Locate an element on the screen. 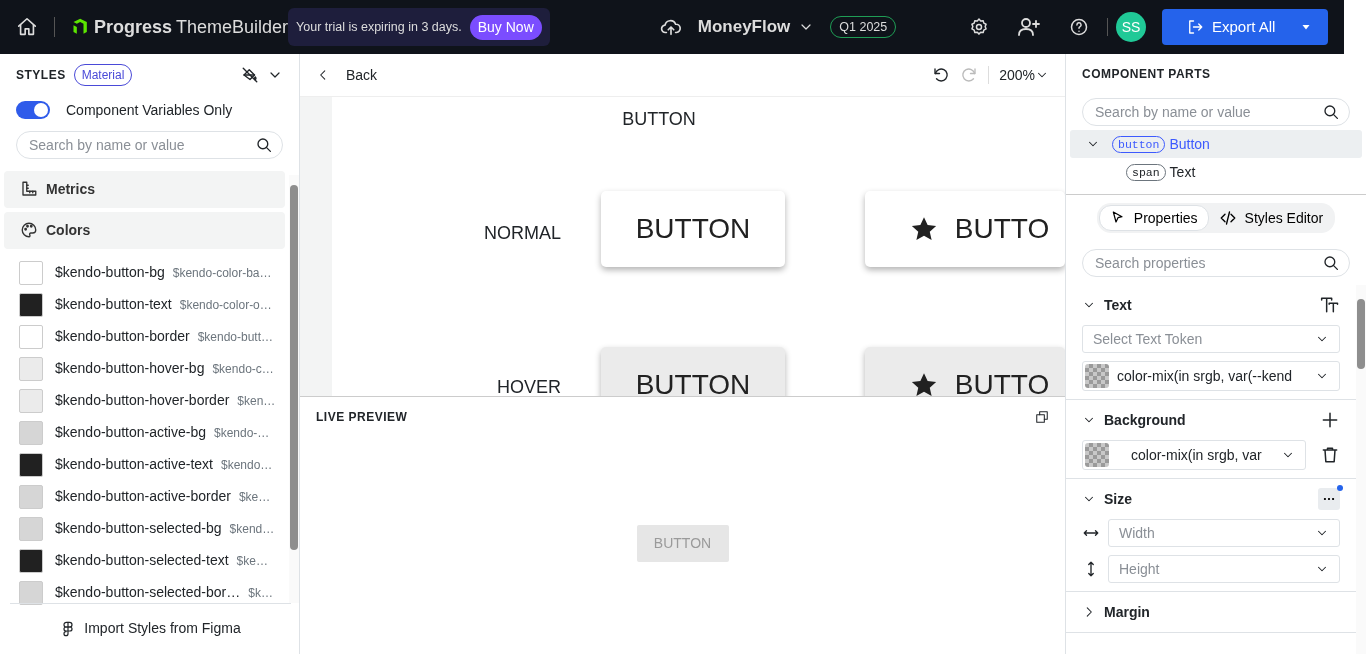 This screenshot has width=1366, height=654. section-header: Size is located at coordinates (1107, 499).